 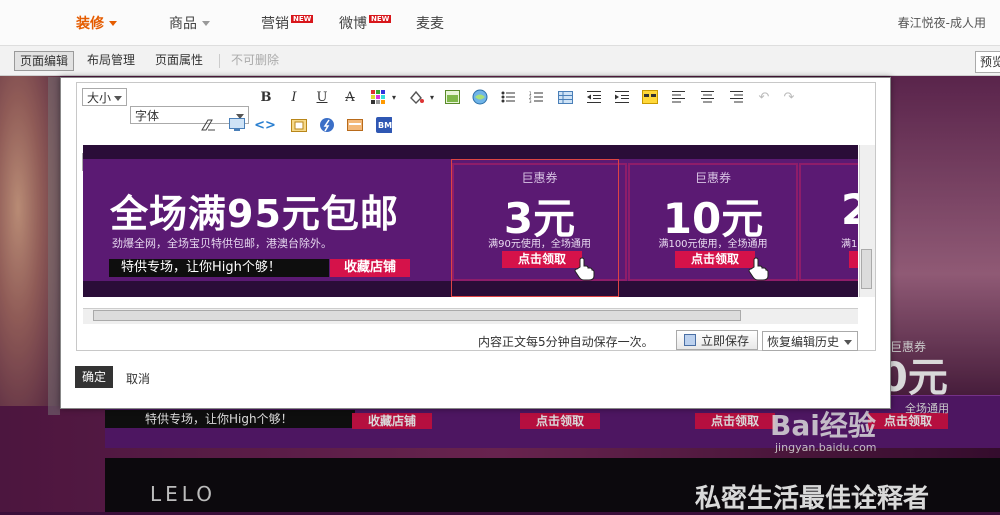 What do you see at coordinates (254, 214) in the screenshot?
I see `banner-title: 全场满95元包邮` at bounding box center [254, 214].